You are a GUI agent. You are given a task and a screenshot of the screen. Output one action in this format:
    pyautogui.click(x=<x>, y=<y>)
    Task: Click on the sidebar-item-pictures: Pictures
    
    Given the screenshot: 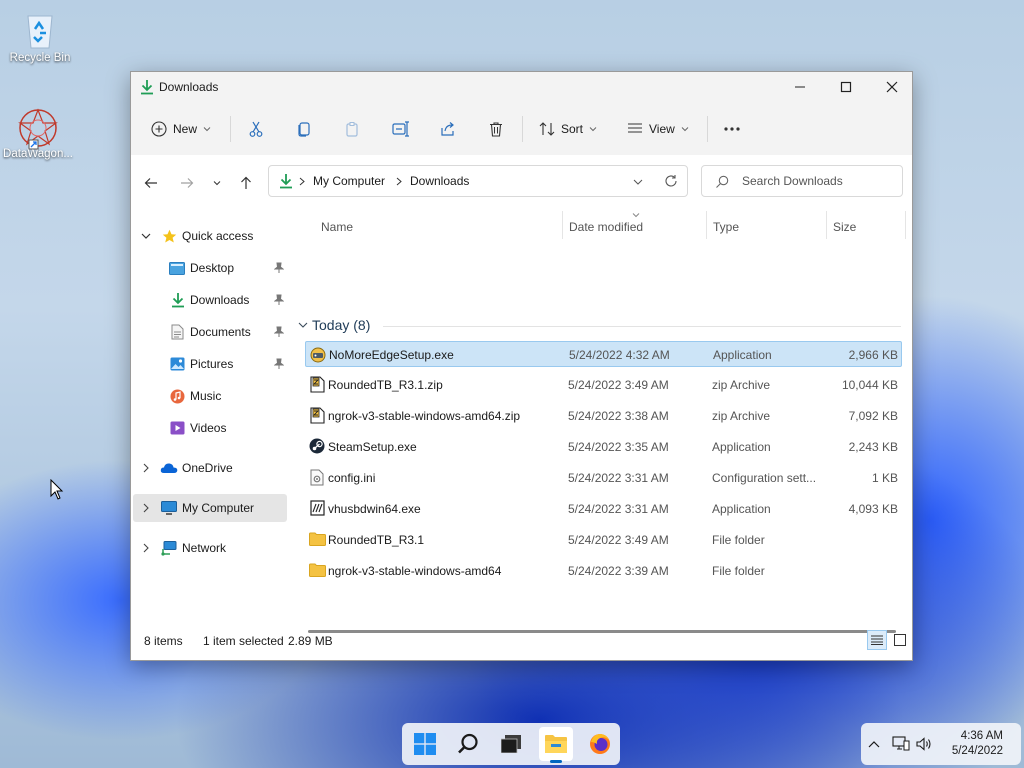 What is the action you would take?
    pyautogui.click(x=210, y=364)
    